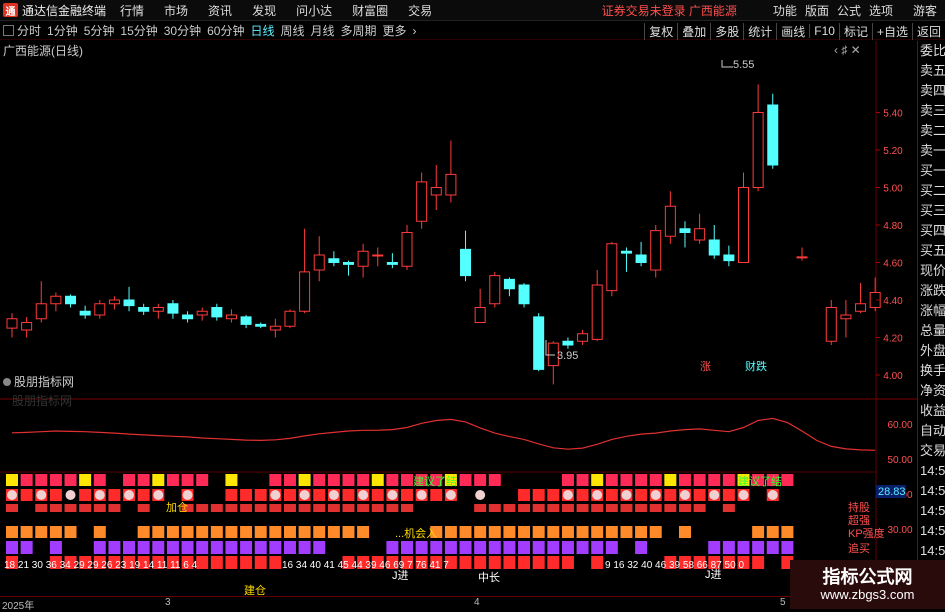 The width and height of the screenshot is (945, 612). What do you see at coordinates (168, 602) in the screenshot?
I see `date-label: 3` at bounding box center [168, 602].